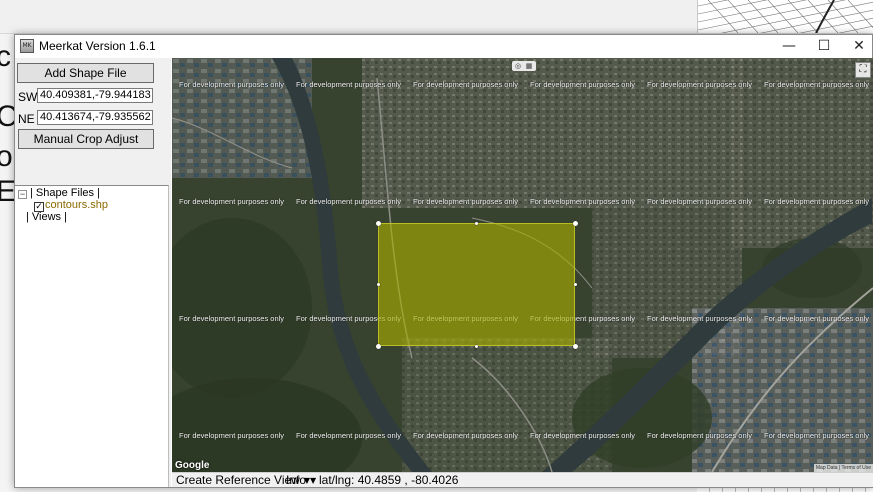 This screenshot has width=873, height=492. I want to click on ne-coordinate-input: 40.413674,-79.935562, so click(95, 117).